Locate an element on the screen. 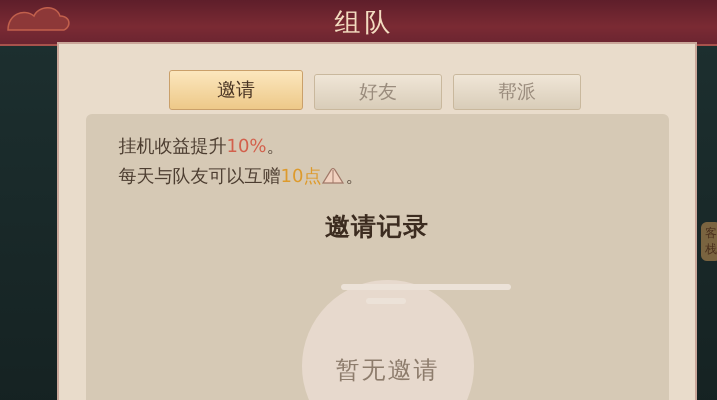  info-text: 每天与队友可以互赠10点 。 is located at coordinates (241, 177).